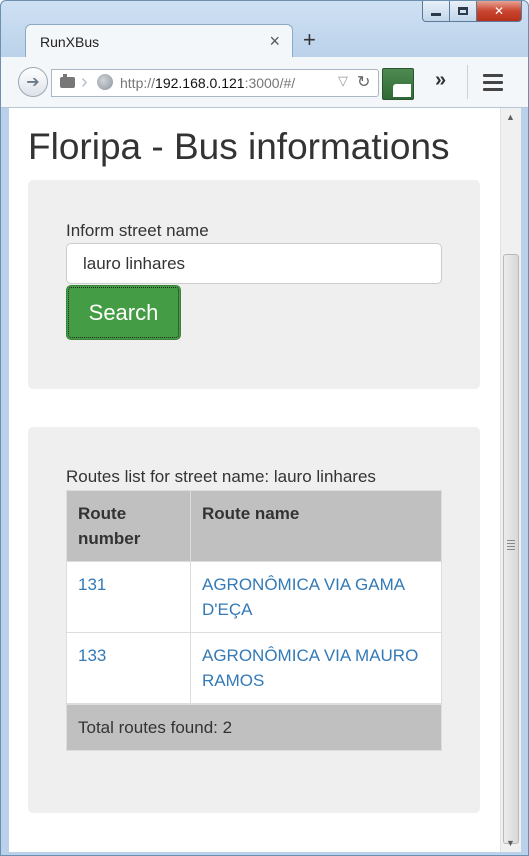 This screenshot has width=529, height=856. What do you see at coordinates (128, 526) in the screenshot?
I see `column-header-route-number: Route number` at bounding box center [128, 526].